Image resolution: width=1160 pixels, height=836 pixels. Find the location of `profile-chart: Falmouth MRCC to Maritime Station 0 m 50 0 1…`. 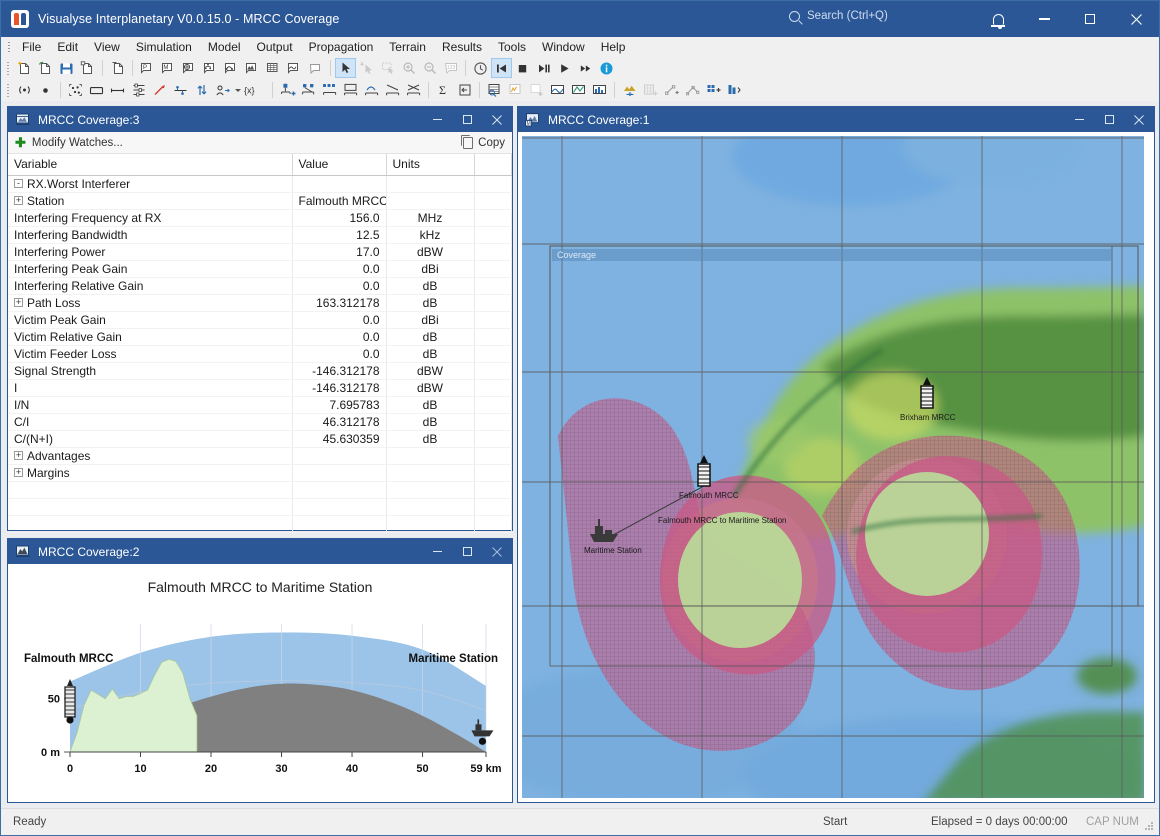

profile-chart: Falmouth MRCC to Maritime Station 0 m 50 0 1… is located at coordinates (260, 683).